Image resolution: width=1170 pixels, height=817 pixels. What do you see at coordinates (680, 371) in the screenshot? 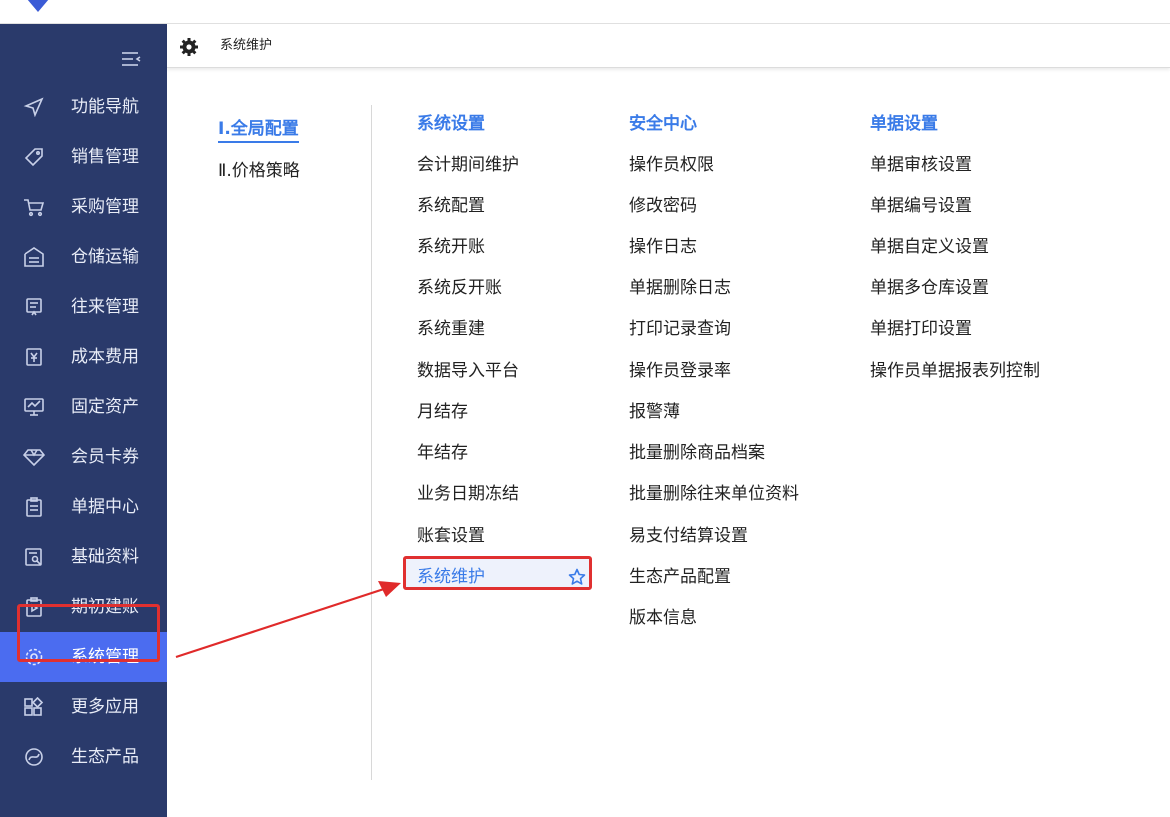
I see `menu-item: 操作员登录率` at bounding box center [680, 371].